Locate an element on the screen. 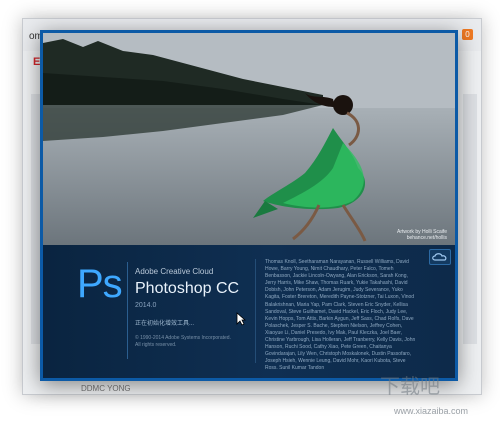 The width and height of the screenshot is (500, 423). creative-cloud-glyph is located at coordinates (439, 257).